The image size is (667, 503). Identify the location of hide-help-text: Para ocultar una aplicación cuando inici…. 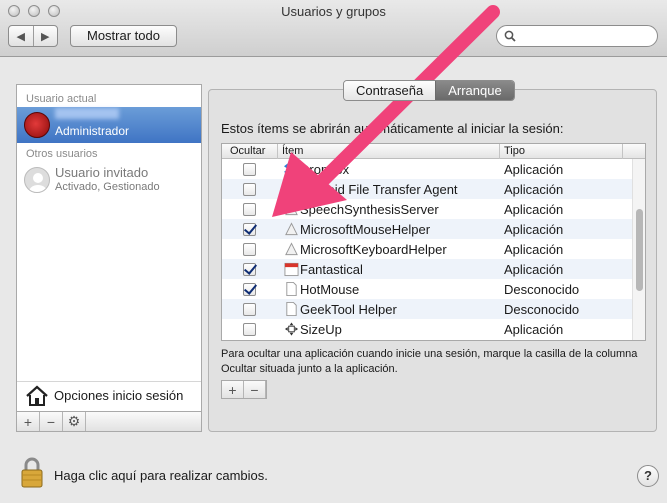
(429, 361).